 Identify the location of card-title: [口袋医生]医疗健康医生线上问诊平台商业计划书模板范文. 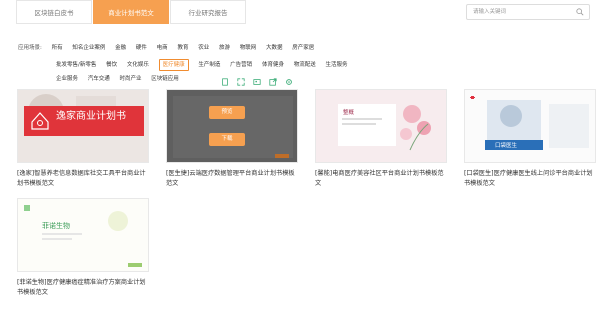
(531, 179).